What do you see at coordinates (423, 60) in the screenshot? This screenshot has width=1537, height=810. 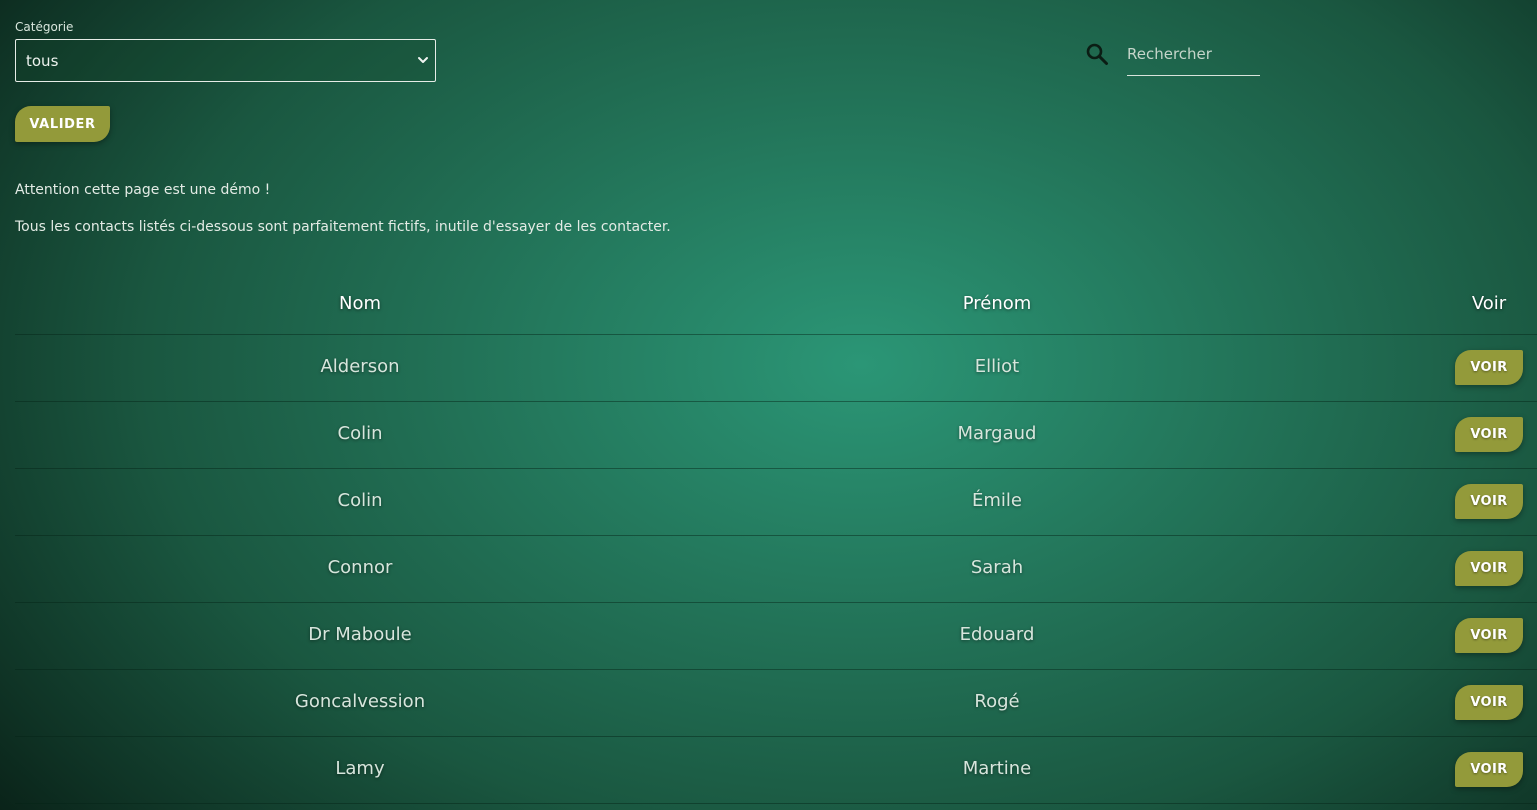 I see `chevron-down-icon` at bounding box center [423, 60].